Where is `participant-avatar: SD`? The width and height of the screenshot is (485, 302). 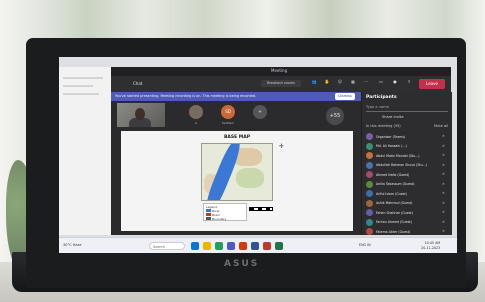 participant-avatar: SD is located at coordinates (228, 112).